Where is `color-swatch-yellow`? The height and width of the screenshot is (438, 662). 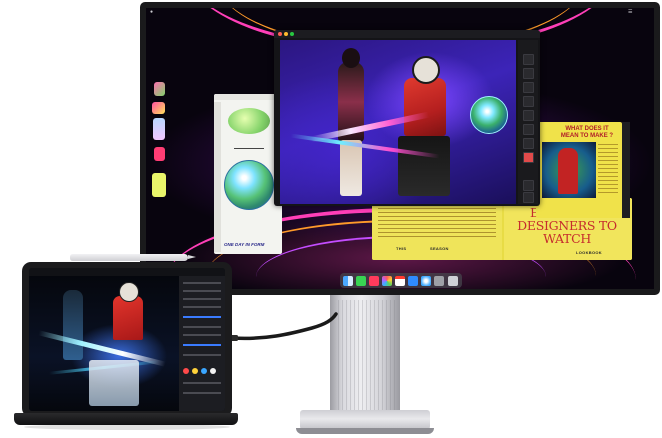
color-swatch-yellow is located at coordinates (195, 371).